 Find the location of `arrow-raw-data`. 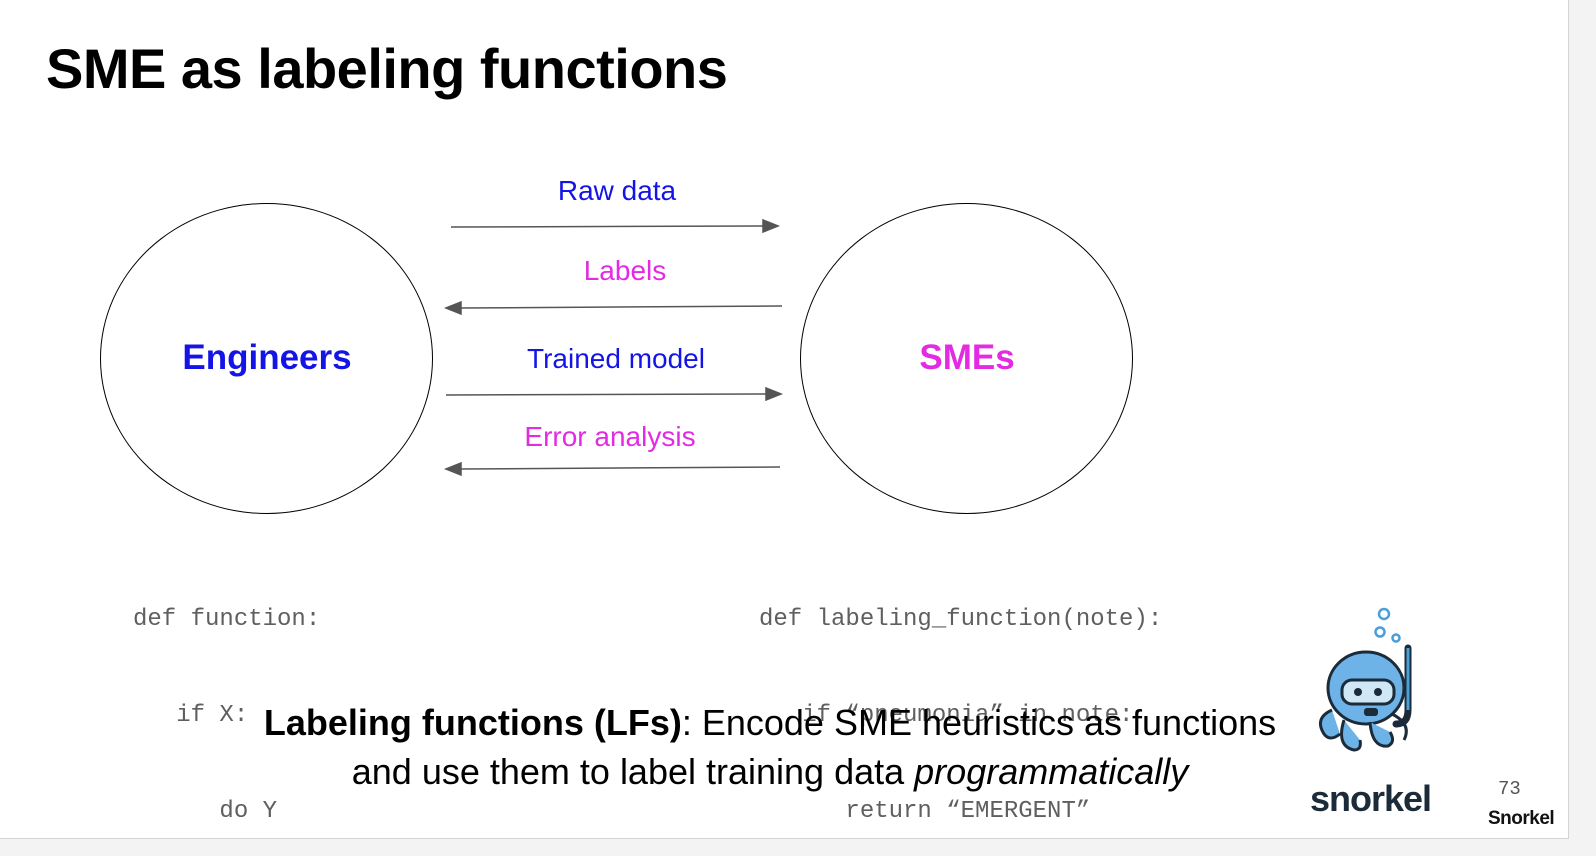

arrow-raw-data is located at coordinates (615, 226).